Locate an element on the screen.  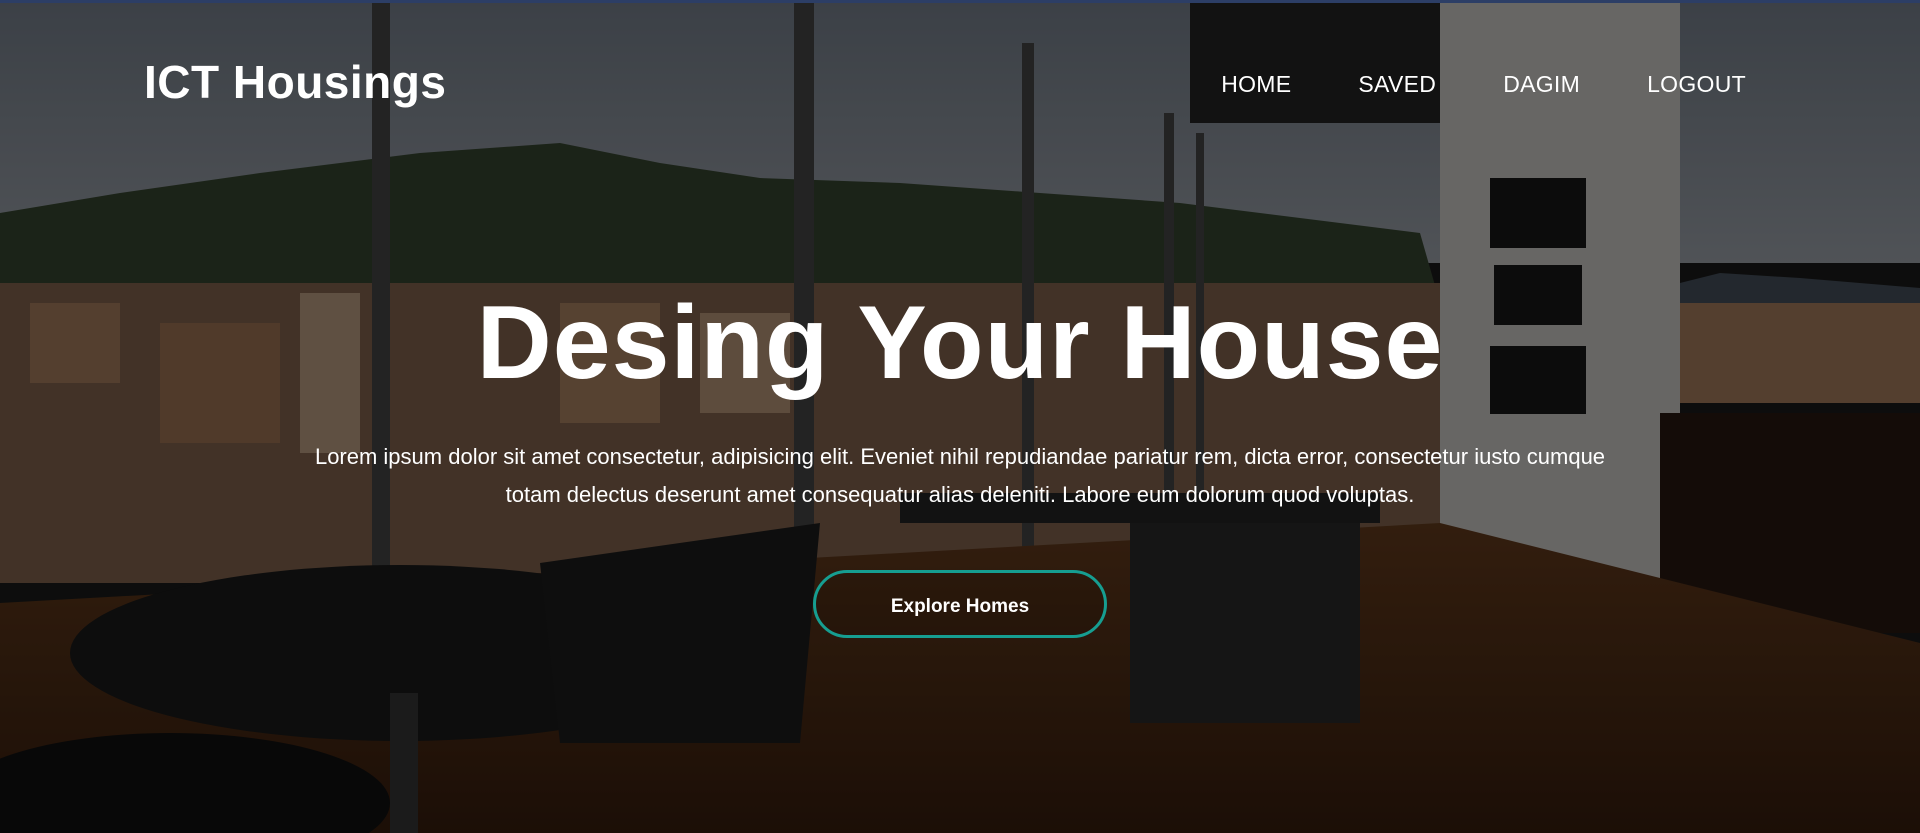
nav-link-logout: LOGOUT is located at coordinates (1696, 84).